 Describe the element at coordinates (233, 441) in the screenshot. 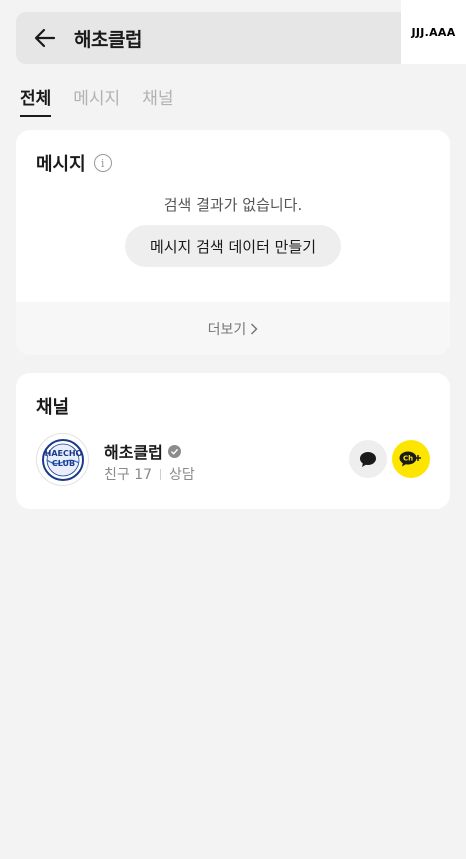

I see `channel-result-card: 채널 HAECHO CLUB 해초클럽 친구 17 상담 Ch` at that location.